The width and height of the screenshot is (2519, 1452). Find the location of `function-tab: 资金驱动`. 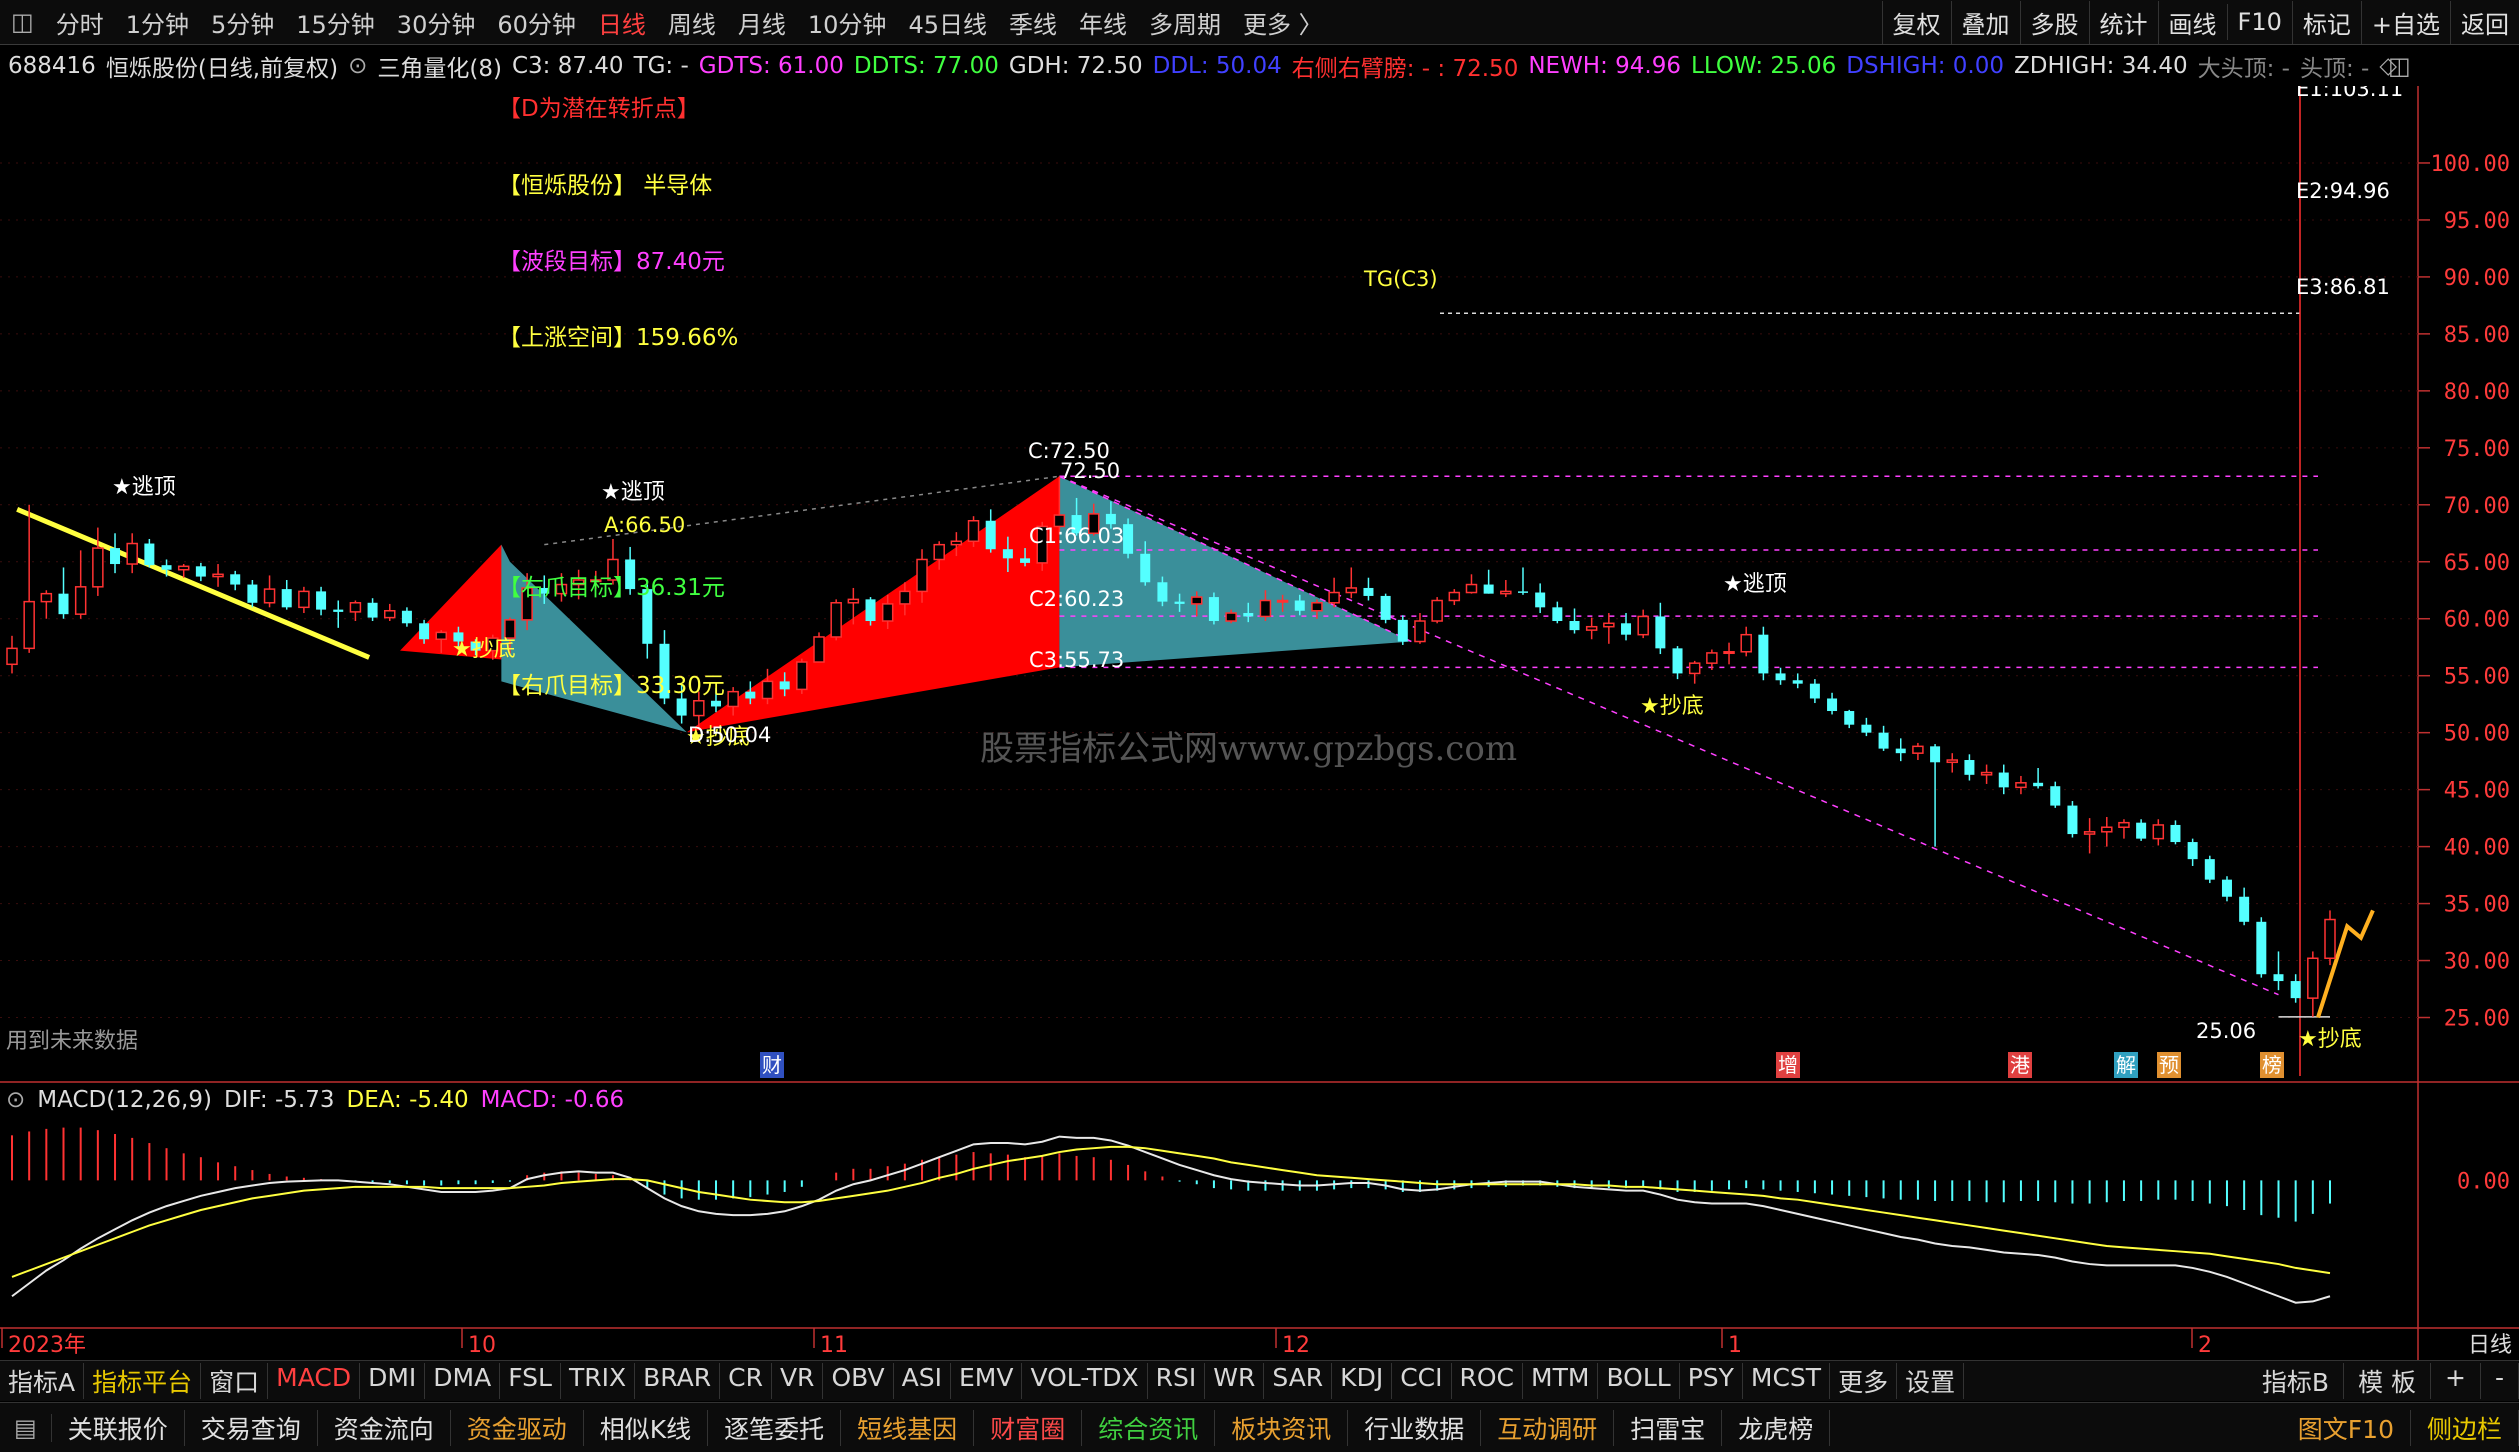

function-tab: 资金驱动 is located at coordinates (517, 1427).